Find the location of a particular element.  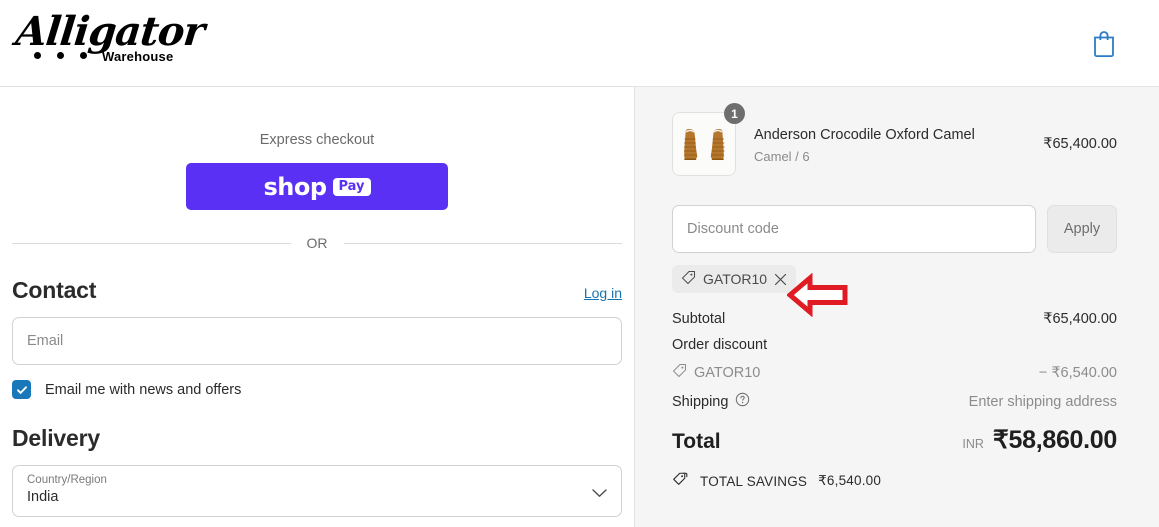

country-region-value: India is located at coordinates (43, 497).